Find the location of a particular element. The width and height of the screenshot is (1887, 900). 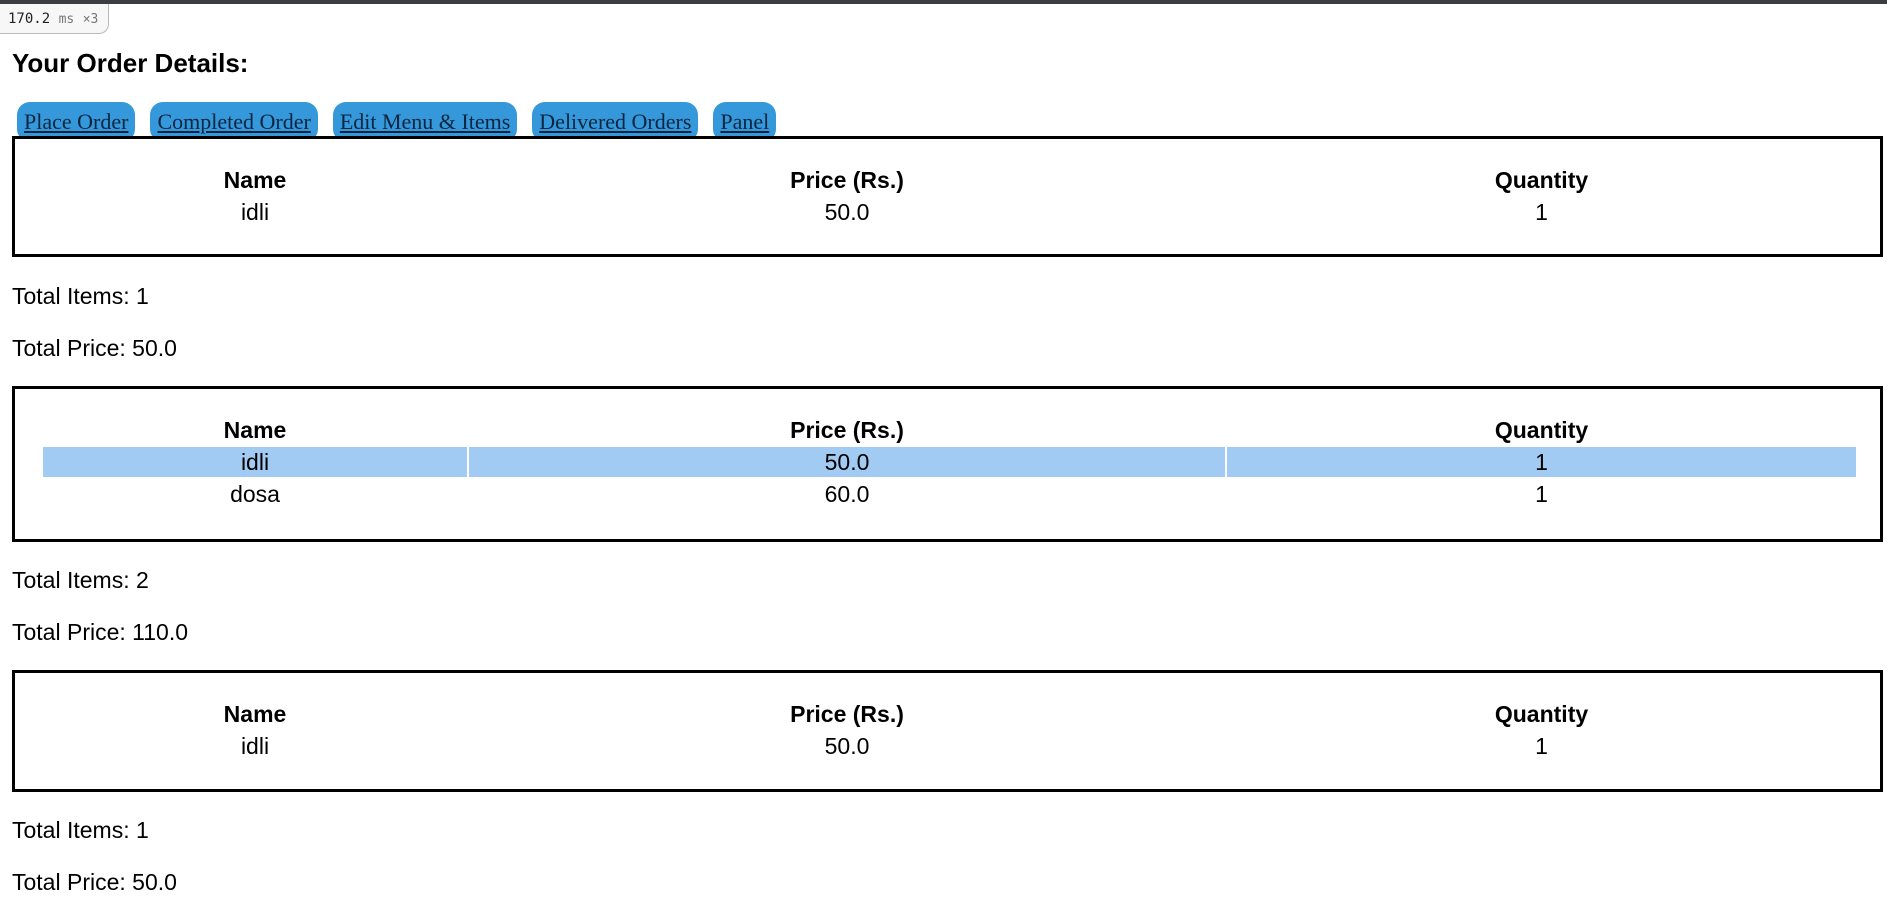

order-1-total-items: Total Items: 1 is located at coordinates (80, 296).